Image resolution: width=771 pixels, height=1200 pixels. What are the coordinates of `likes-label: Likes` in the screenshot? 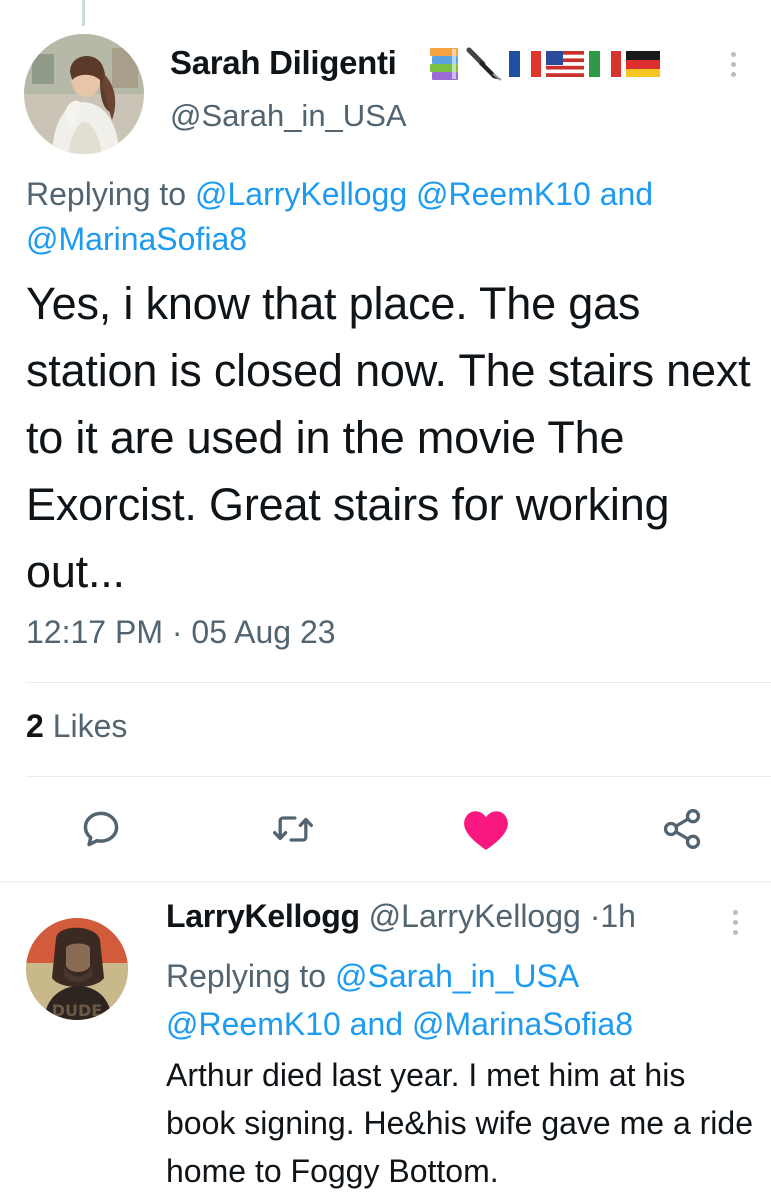 It's located at (90, 726).